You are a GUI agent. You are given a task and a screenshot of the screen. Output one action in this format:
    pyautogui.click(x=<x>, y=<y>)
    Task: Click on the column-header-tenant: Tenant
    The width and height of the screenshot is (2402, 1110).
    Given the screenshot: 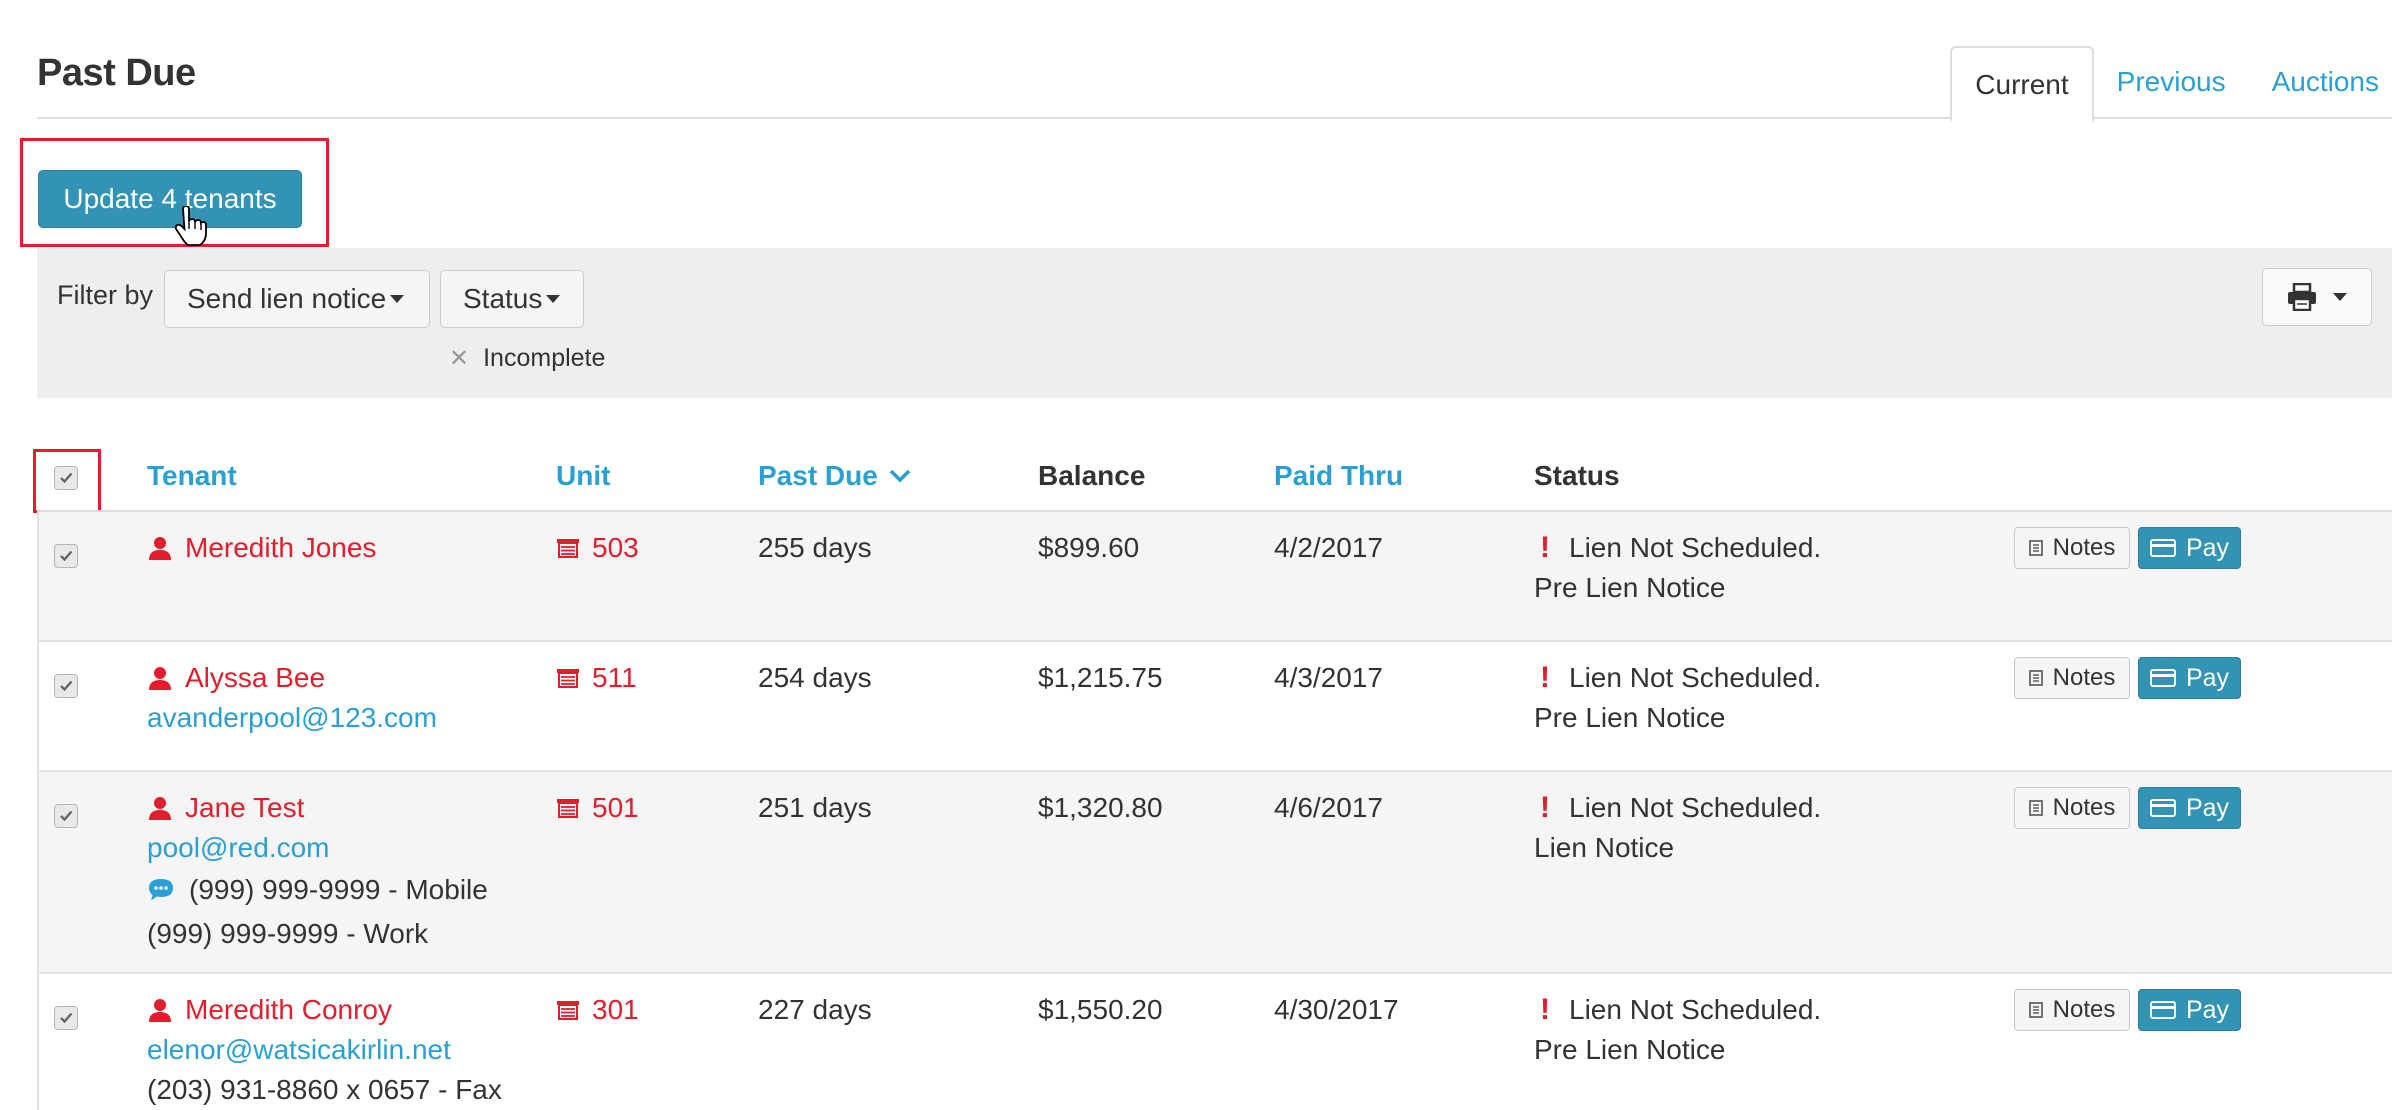 What is the action you would take?
    pyautogui.click(x=192, y=476)
    